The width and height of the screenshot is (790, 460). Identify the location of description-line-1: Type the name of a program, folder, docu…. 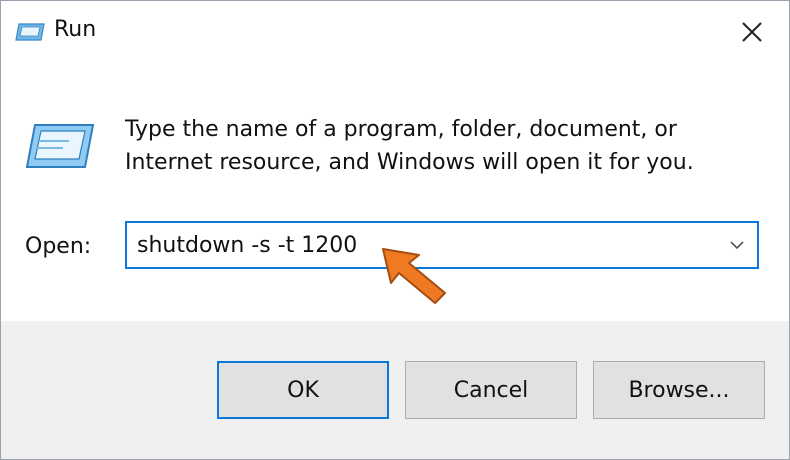
(401, 129).